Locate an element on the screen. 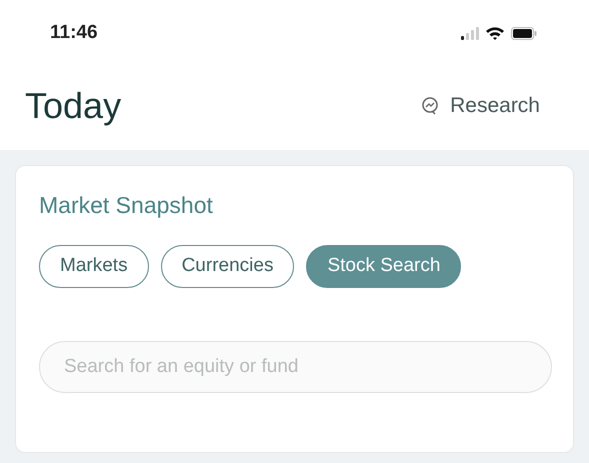  segment-tab: Markets is located at coordinates (94, 266).